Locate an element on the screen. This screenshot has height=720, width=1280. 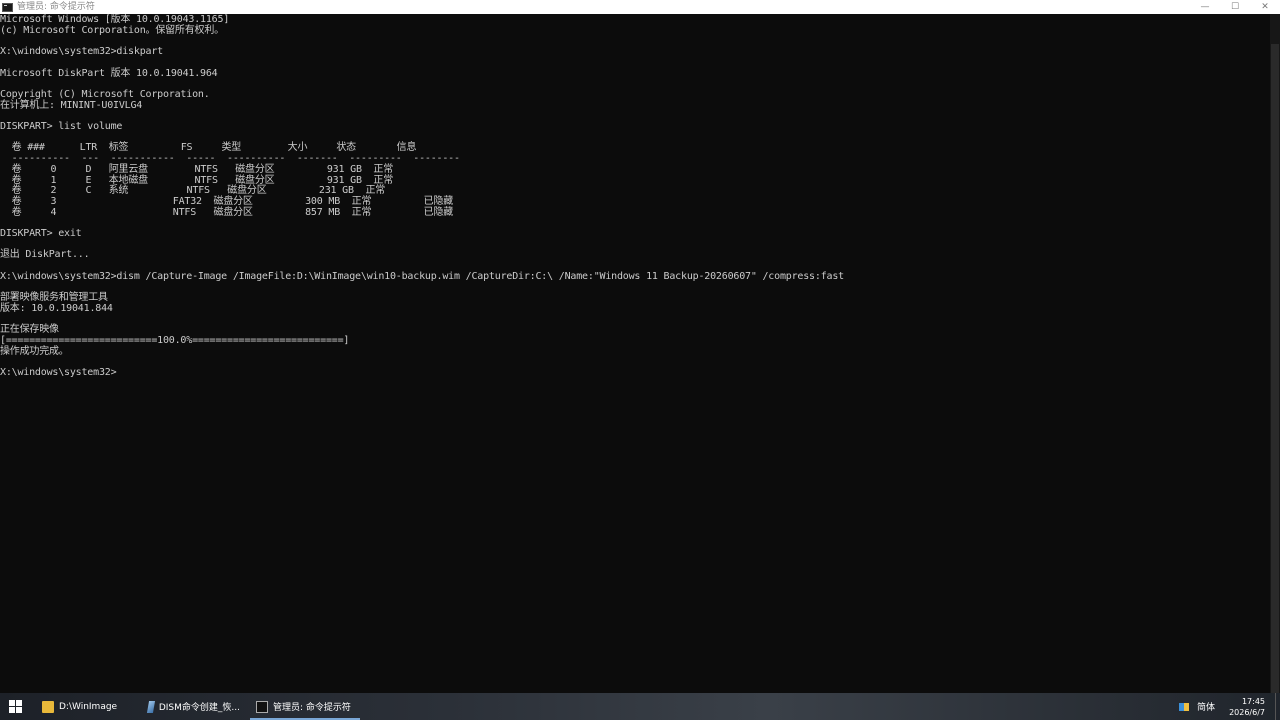
start-button is located at coordinates (15, 706).